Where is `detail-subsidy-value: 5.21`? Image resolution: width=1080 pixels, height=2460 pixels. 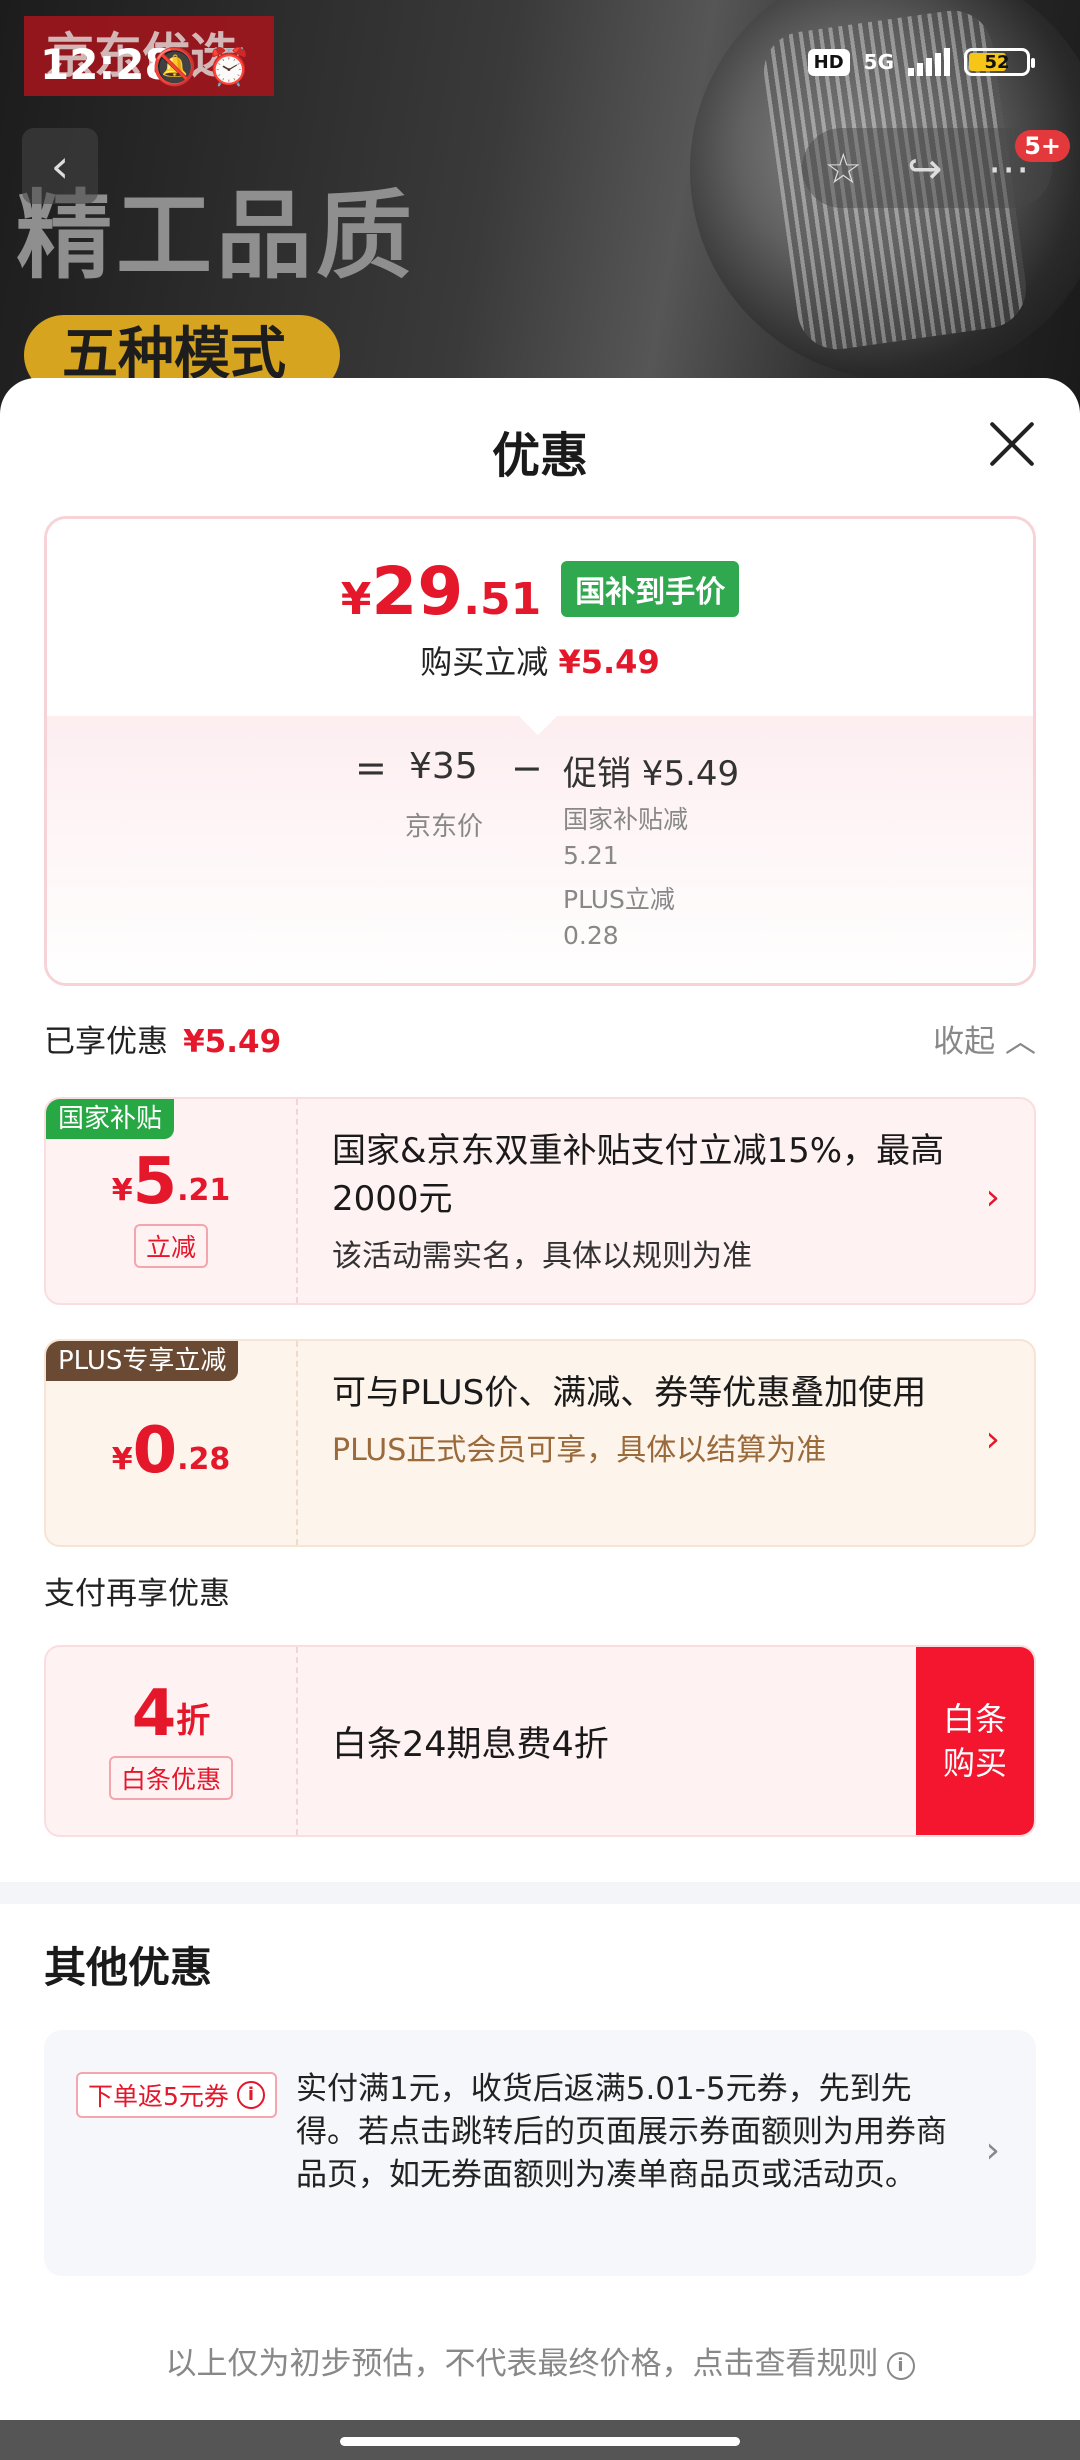 detail-subsidy-value: 5.21 is located at coordinates (591, 855).